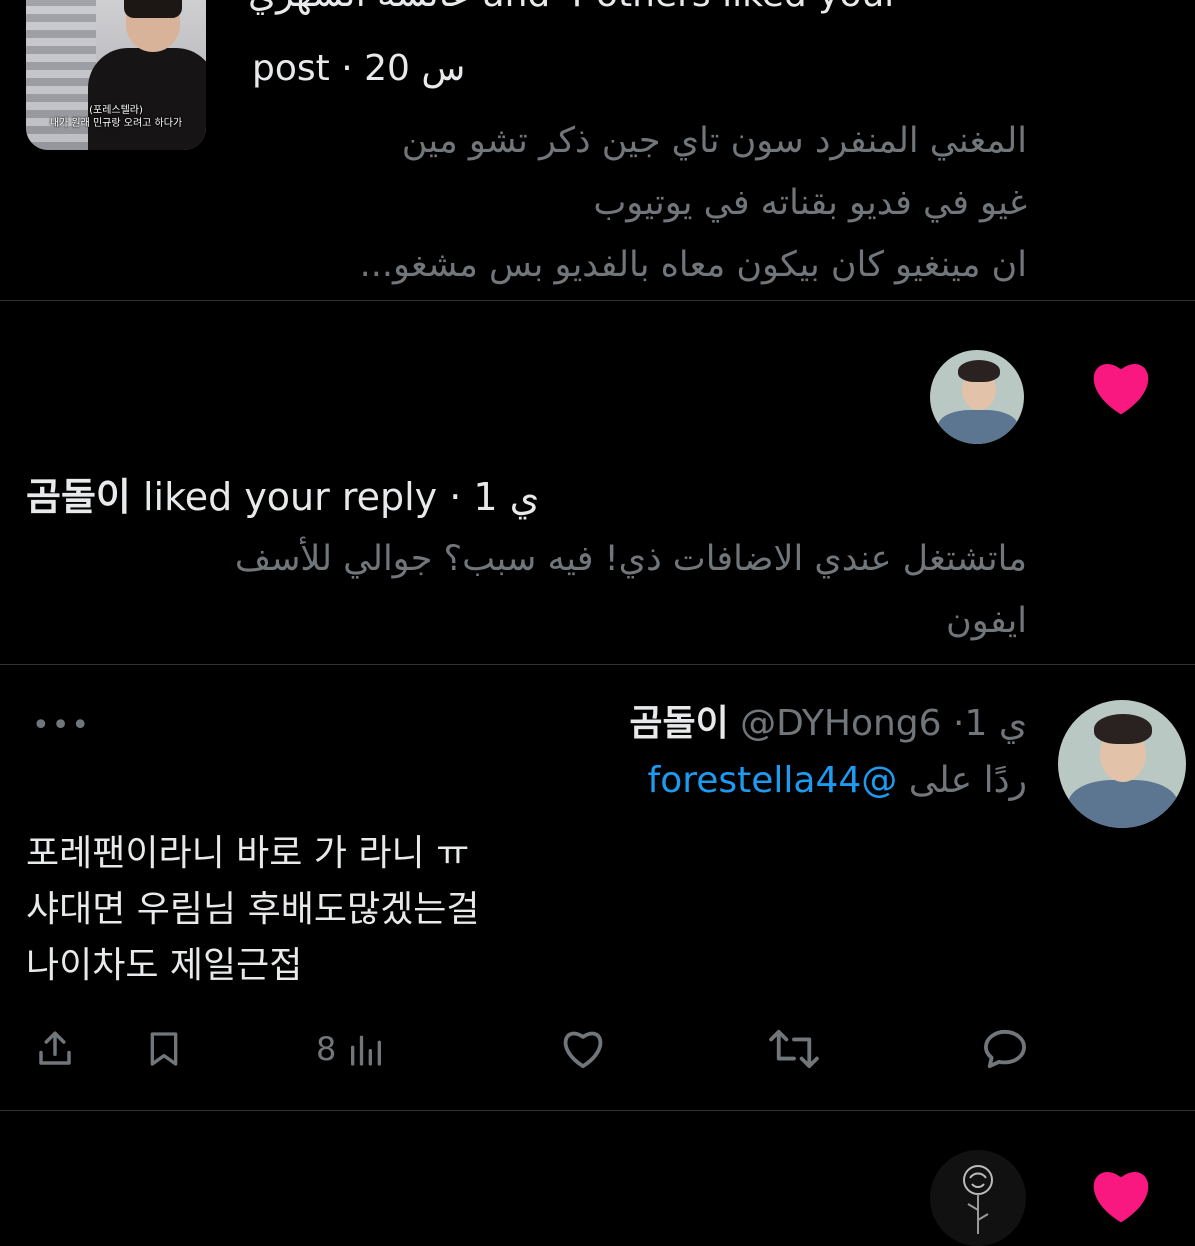  I want to click on tweet-header: 곰돌이 @DYHong6 ·1 ي, so click(828, 720).